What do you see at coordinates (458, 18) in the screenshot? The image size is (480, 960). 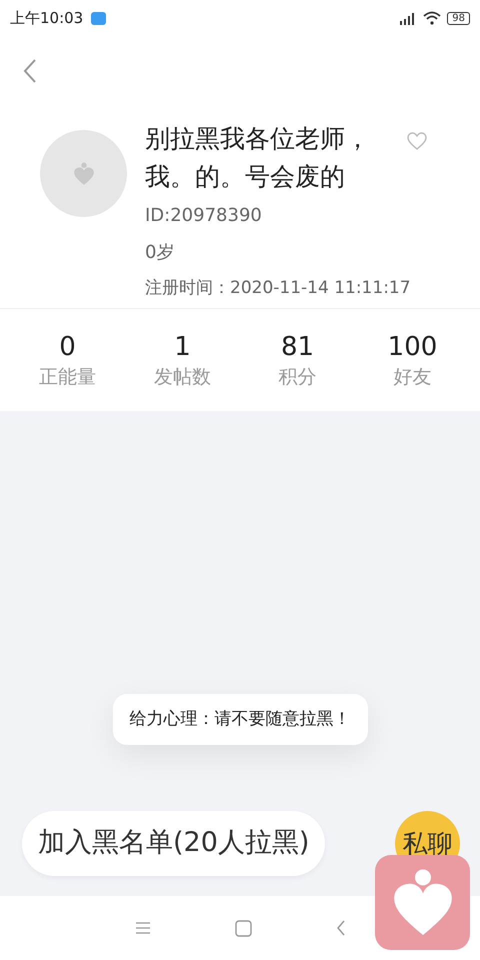 I see `battery-indicator: 98` at bounding box center [458, 18].